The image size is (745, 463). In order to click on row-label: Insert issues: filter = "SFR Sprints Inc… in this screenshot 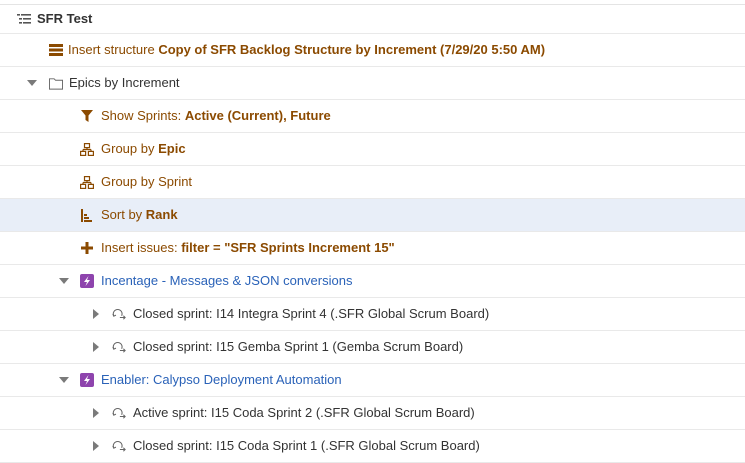, I will do `click(248, 248)`.